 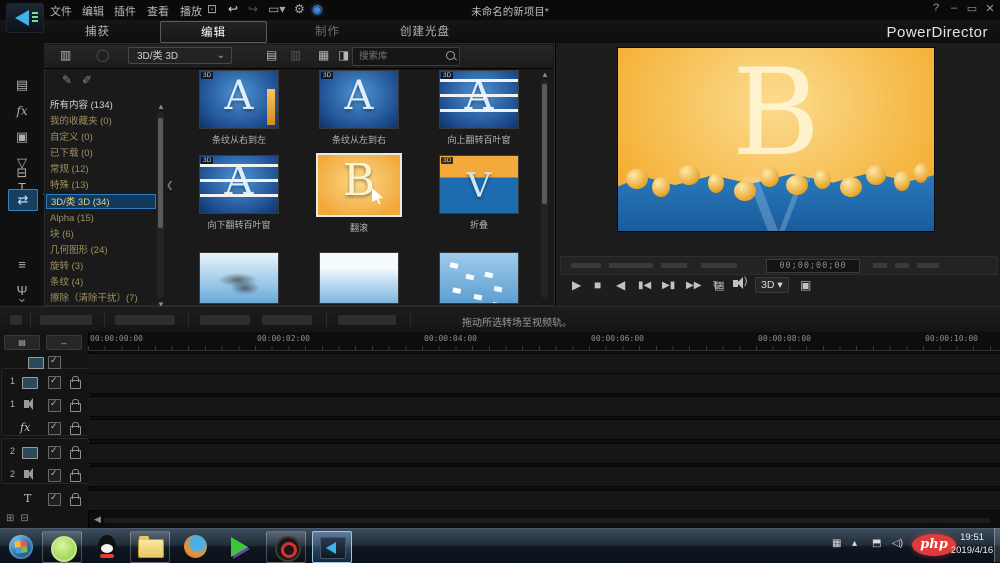 What do you see at coordinates (158, 11) in the screenshot?
I see `menu-view: 查看` at bounding box center [158, 11].